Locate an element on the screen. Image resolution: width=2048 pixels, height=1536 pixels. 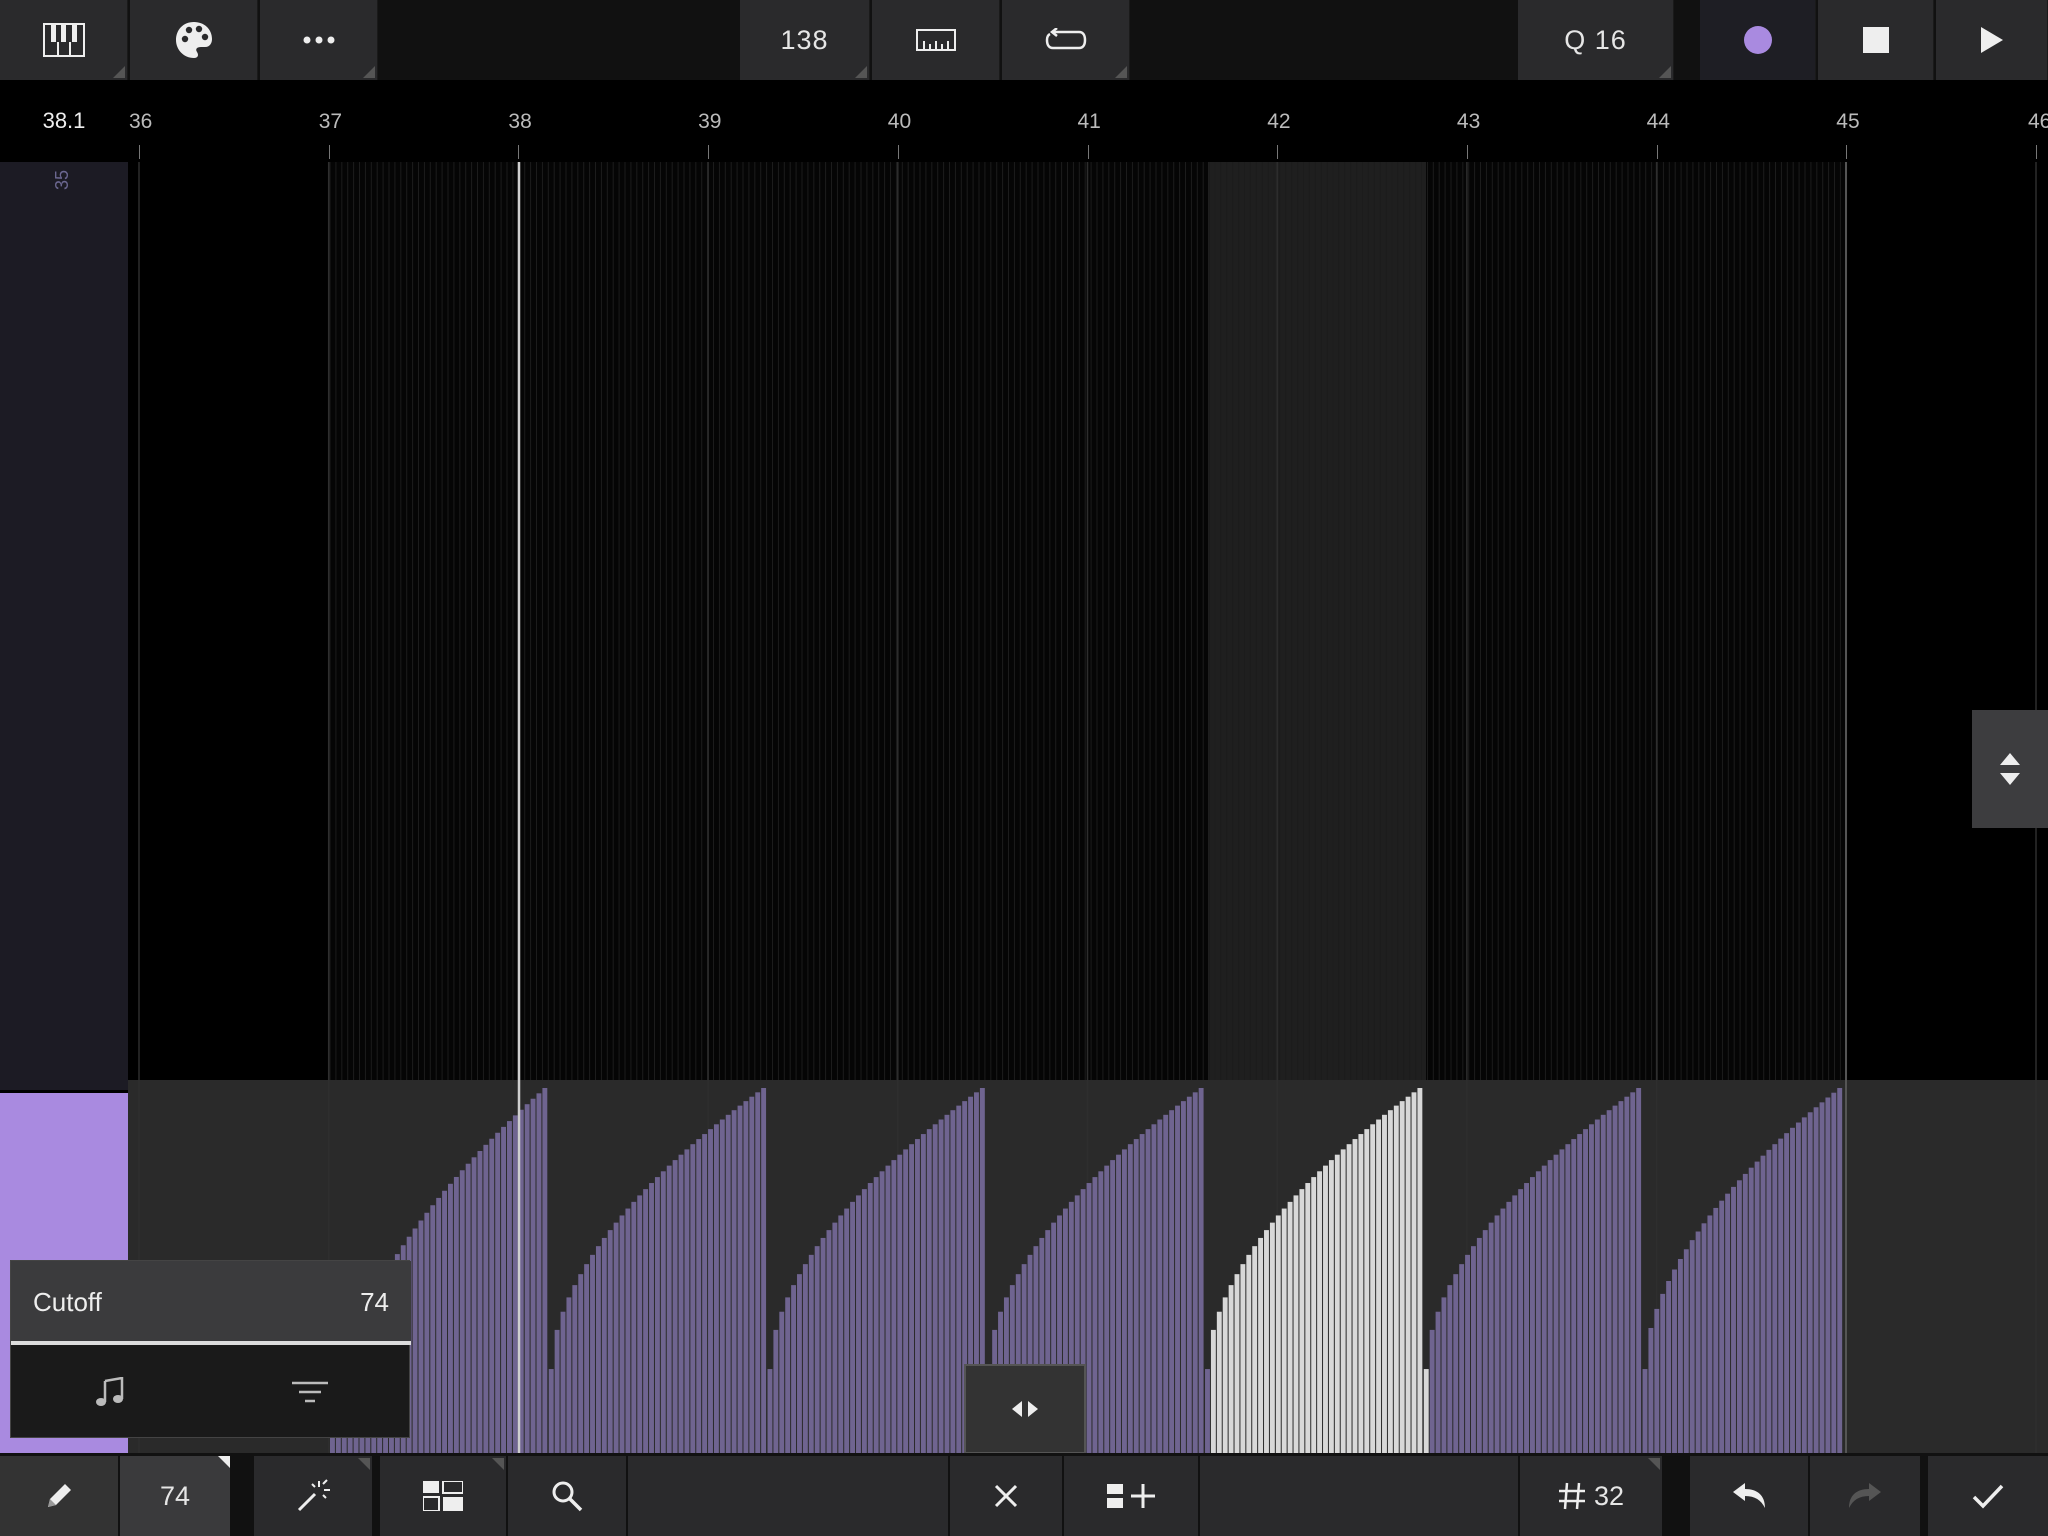
search-icon is located at coordinates (567, 1496).